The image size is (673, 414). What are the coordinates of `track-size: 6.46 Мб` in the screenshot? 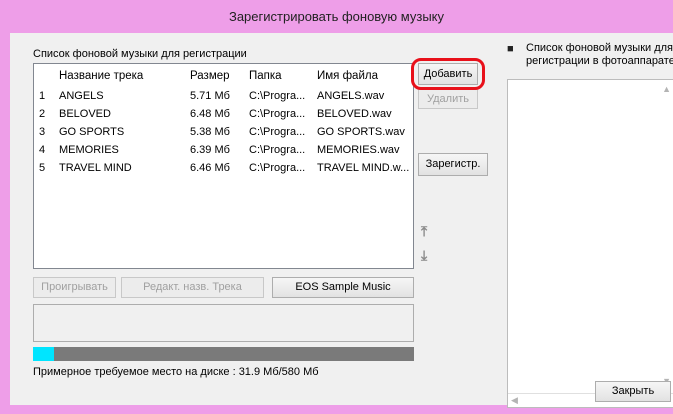 It's located at (210, 168).